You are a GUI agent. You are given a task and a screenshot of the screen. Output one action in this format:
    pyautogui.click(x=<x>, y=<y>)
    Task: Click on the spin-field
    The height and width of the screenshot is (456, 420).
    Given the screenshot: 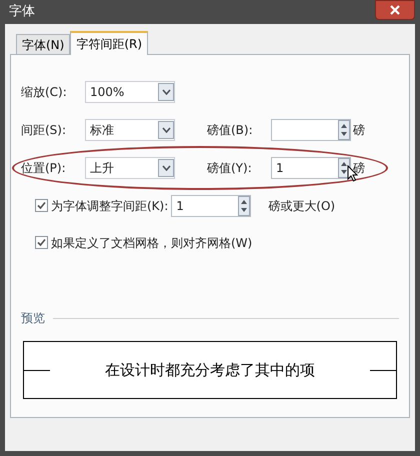 What is the action you would take?
    pyautogui.click(x=311, y=130)
    